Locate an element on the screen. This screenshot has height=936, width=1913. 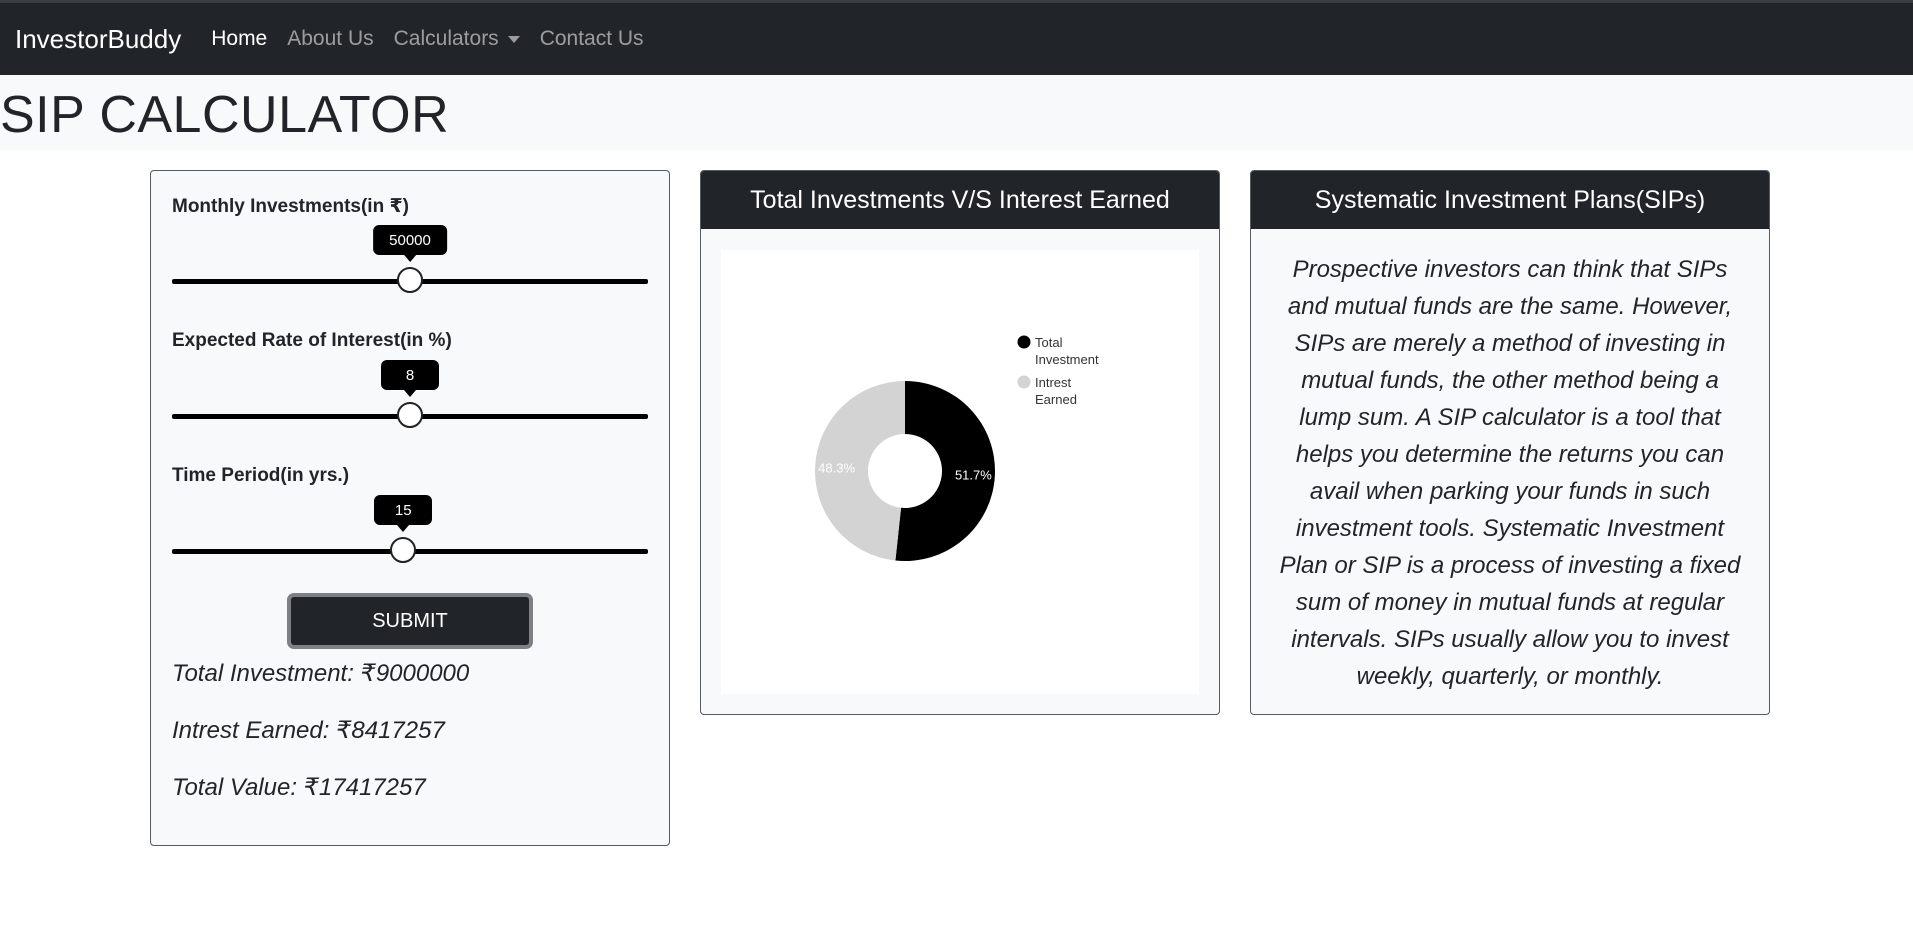
title-band: SIP CALCULATOR is located at coordinates (956, 112).